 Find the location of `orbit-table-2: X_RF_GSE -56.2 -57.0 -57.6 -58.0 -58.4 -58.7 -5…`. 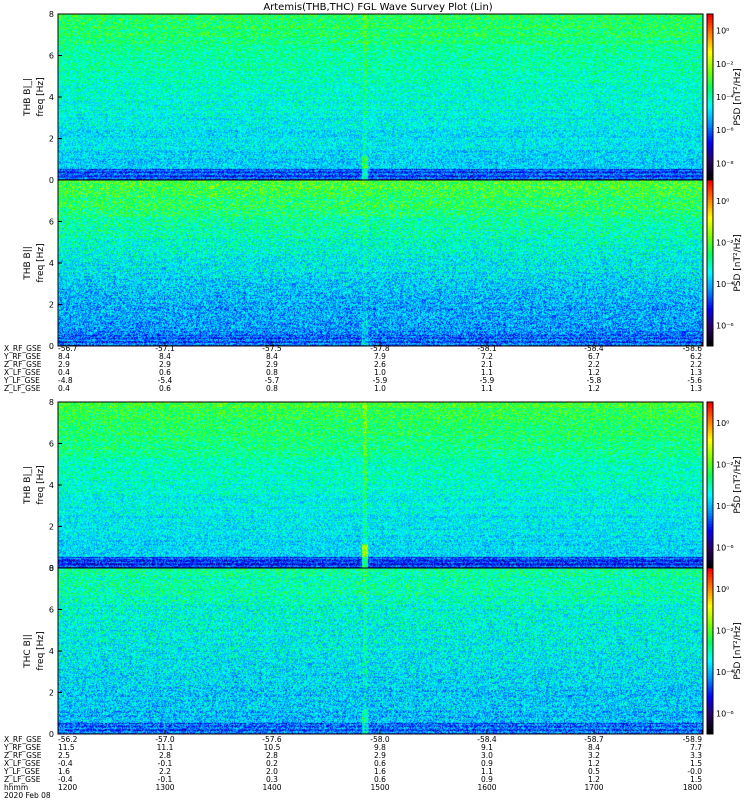

orbit-table-2: X_RF_GSE -56.2 -57.0 -57.6 -58.0 -58.4 -58.7 -5… is located at coordinates (353, 765).